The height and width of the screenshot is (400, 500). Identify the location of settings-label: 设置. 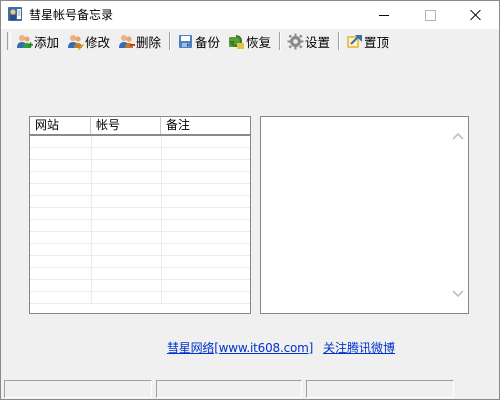
(318, 42).